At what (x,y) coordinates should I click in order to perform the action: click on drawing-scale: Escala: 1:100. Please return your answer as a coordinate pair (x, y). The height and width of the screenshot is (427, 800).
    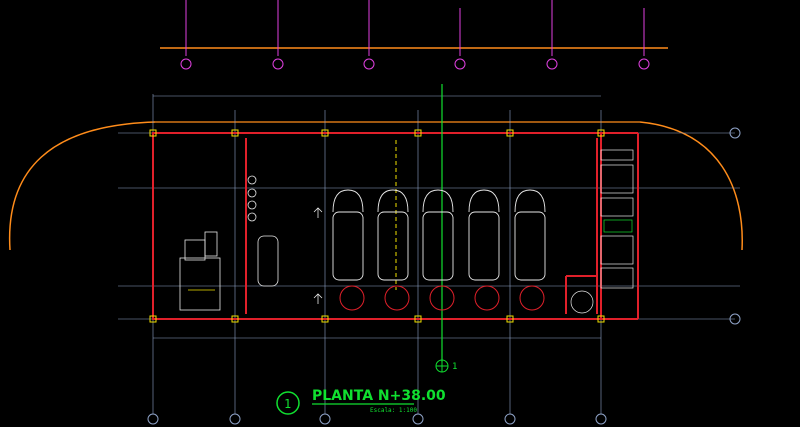
    Looking at the image, I should click on (393, 410).